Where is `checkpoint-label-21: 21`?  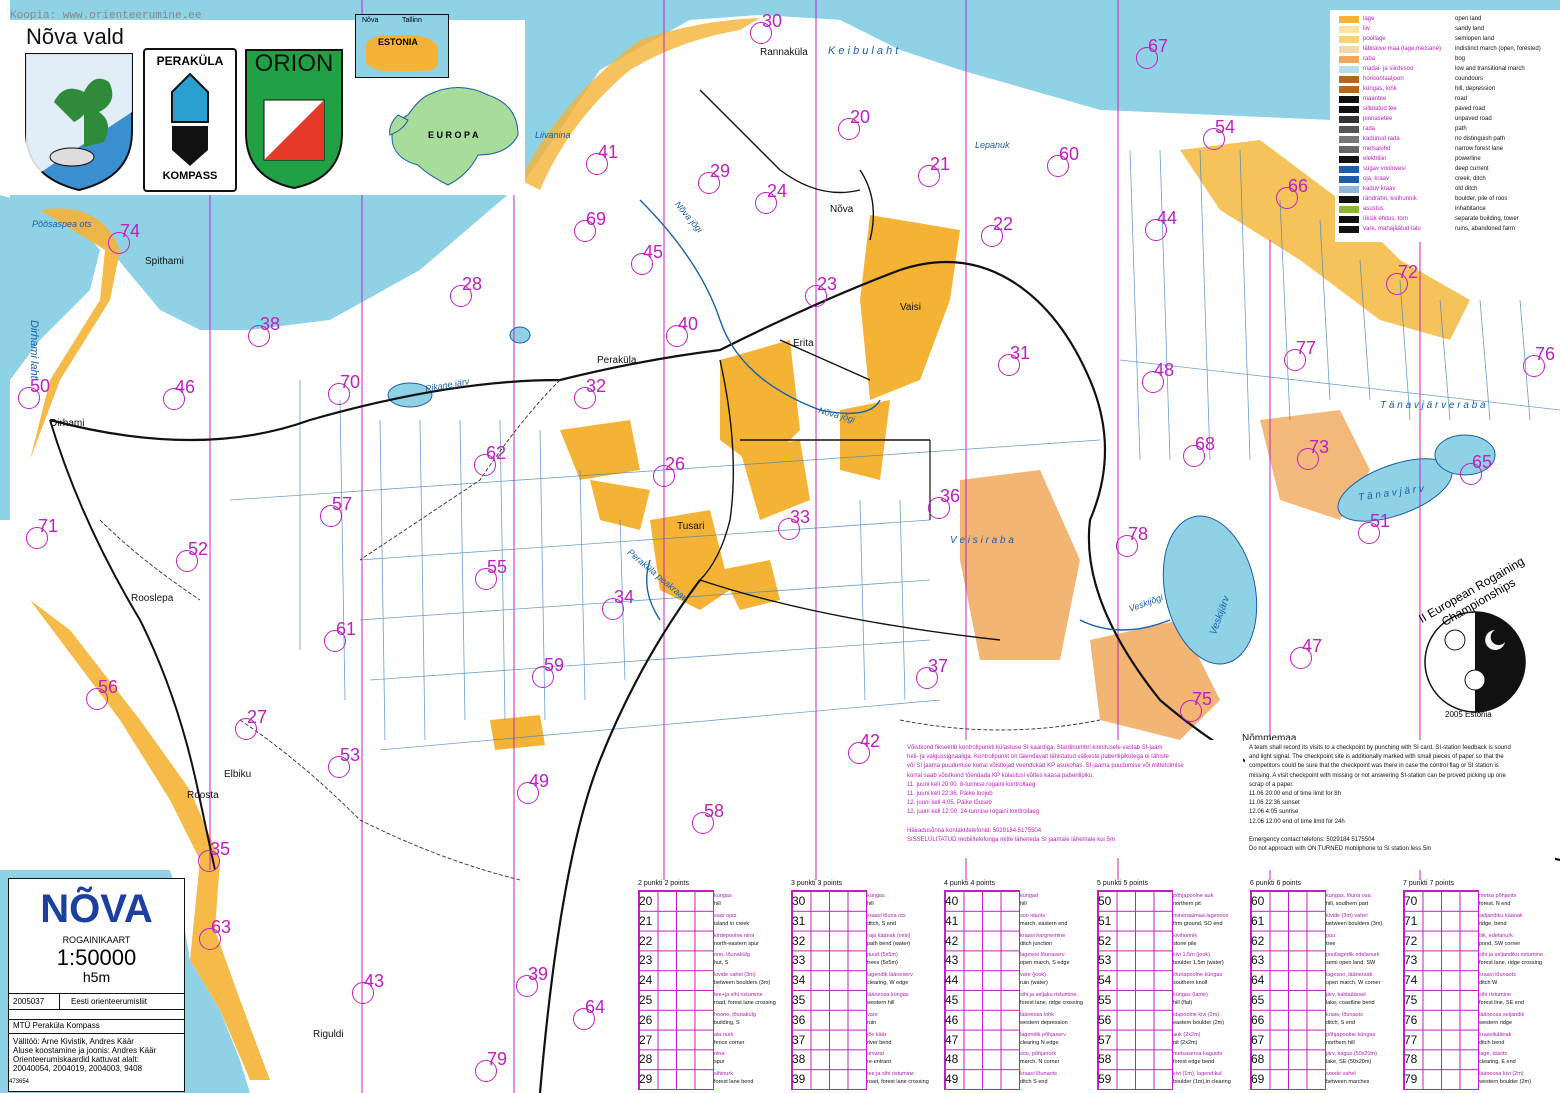 checkpoint-label-21: 21 is located at coordinates (940, 164).